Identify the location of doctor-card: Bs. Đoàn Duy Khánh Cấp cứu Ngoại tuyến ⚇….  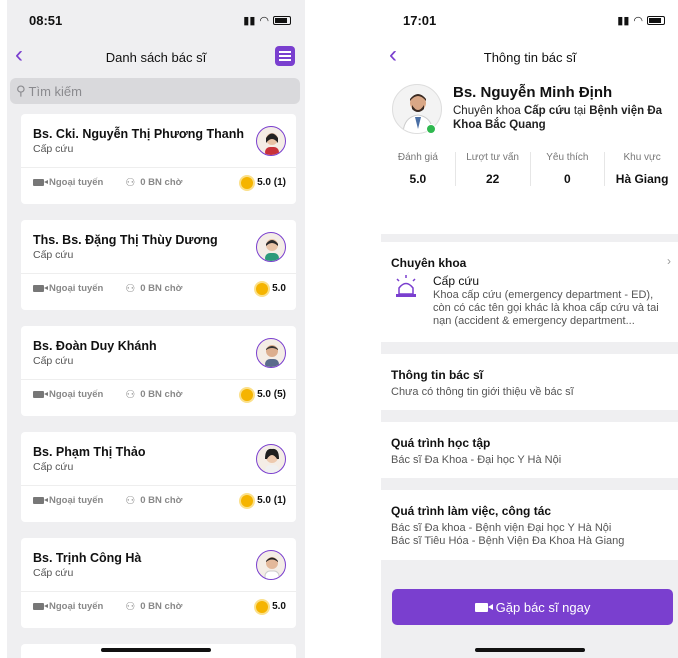
(158, 371).